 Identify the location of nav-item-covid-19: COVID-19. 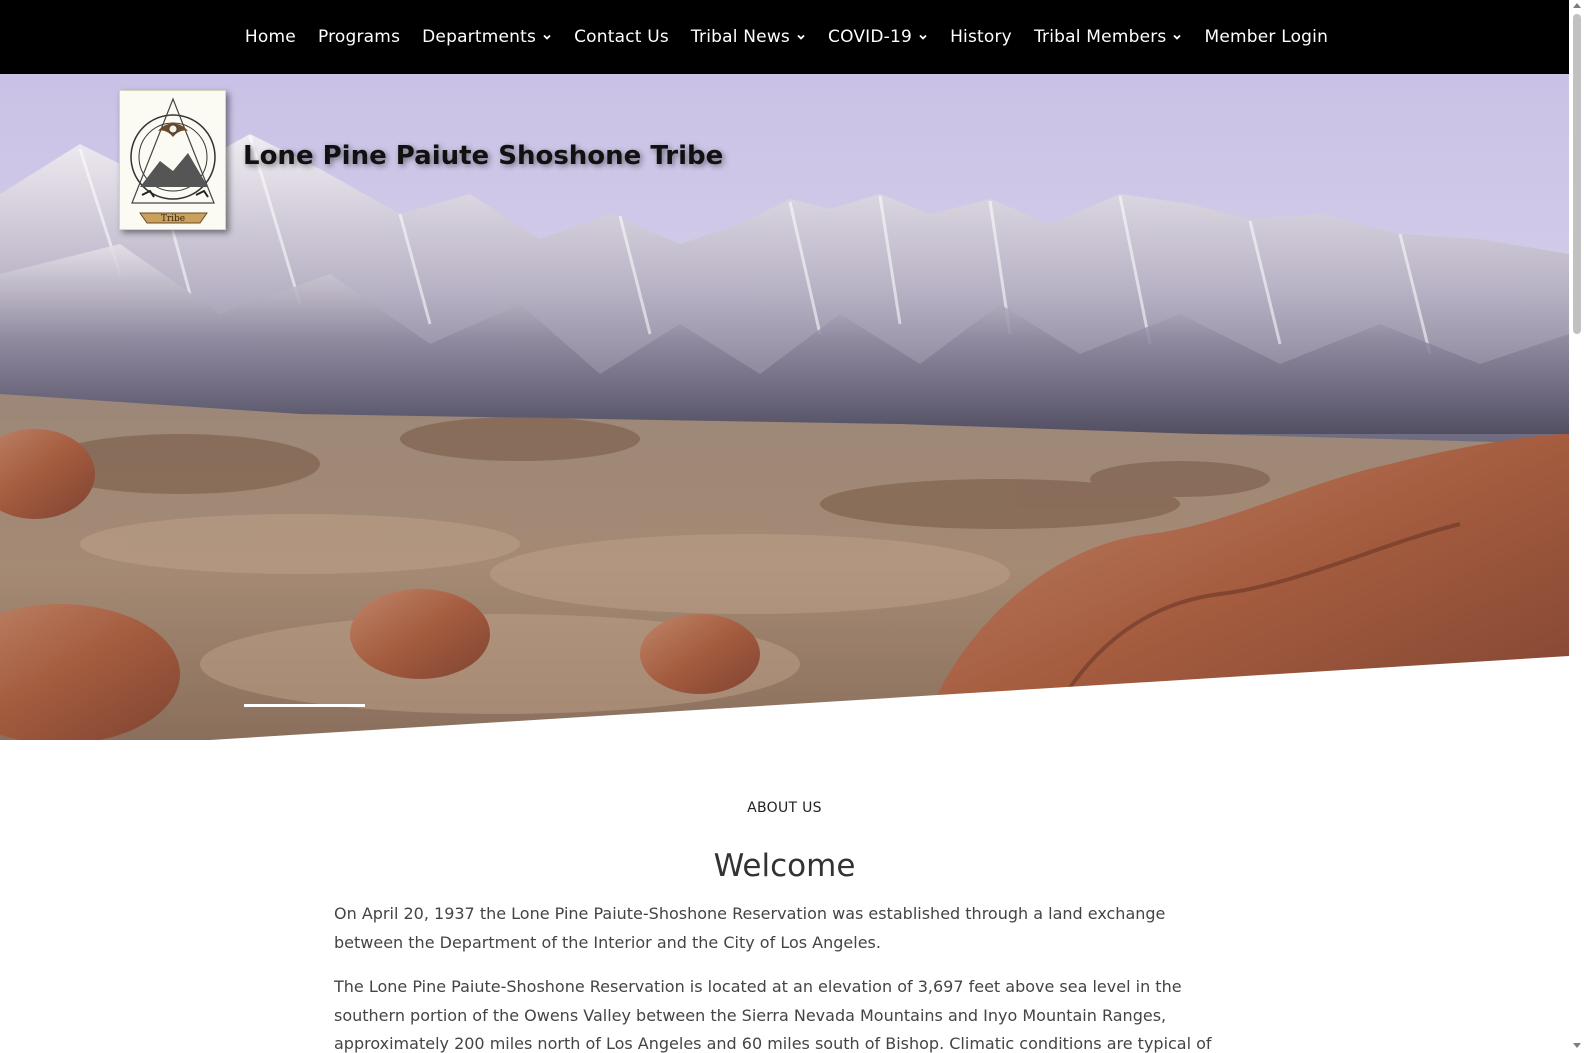
(878, 37).